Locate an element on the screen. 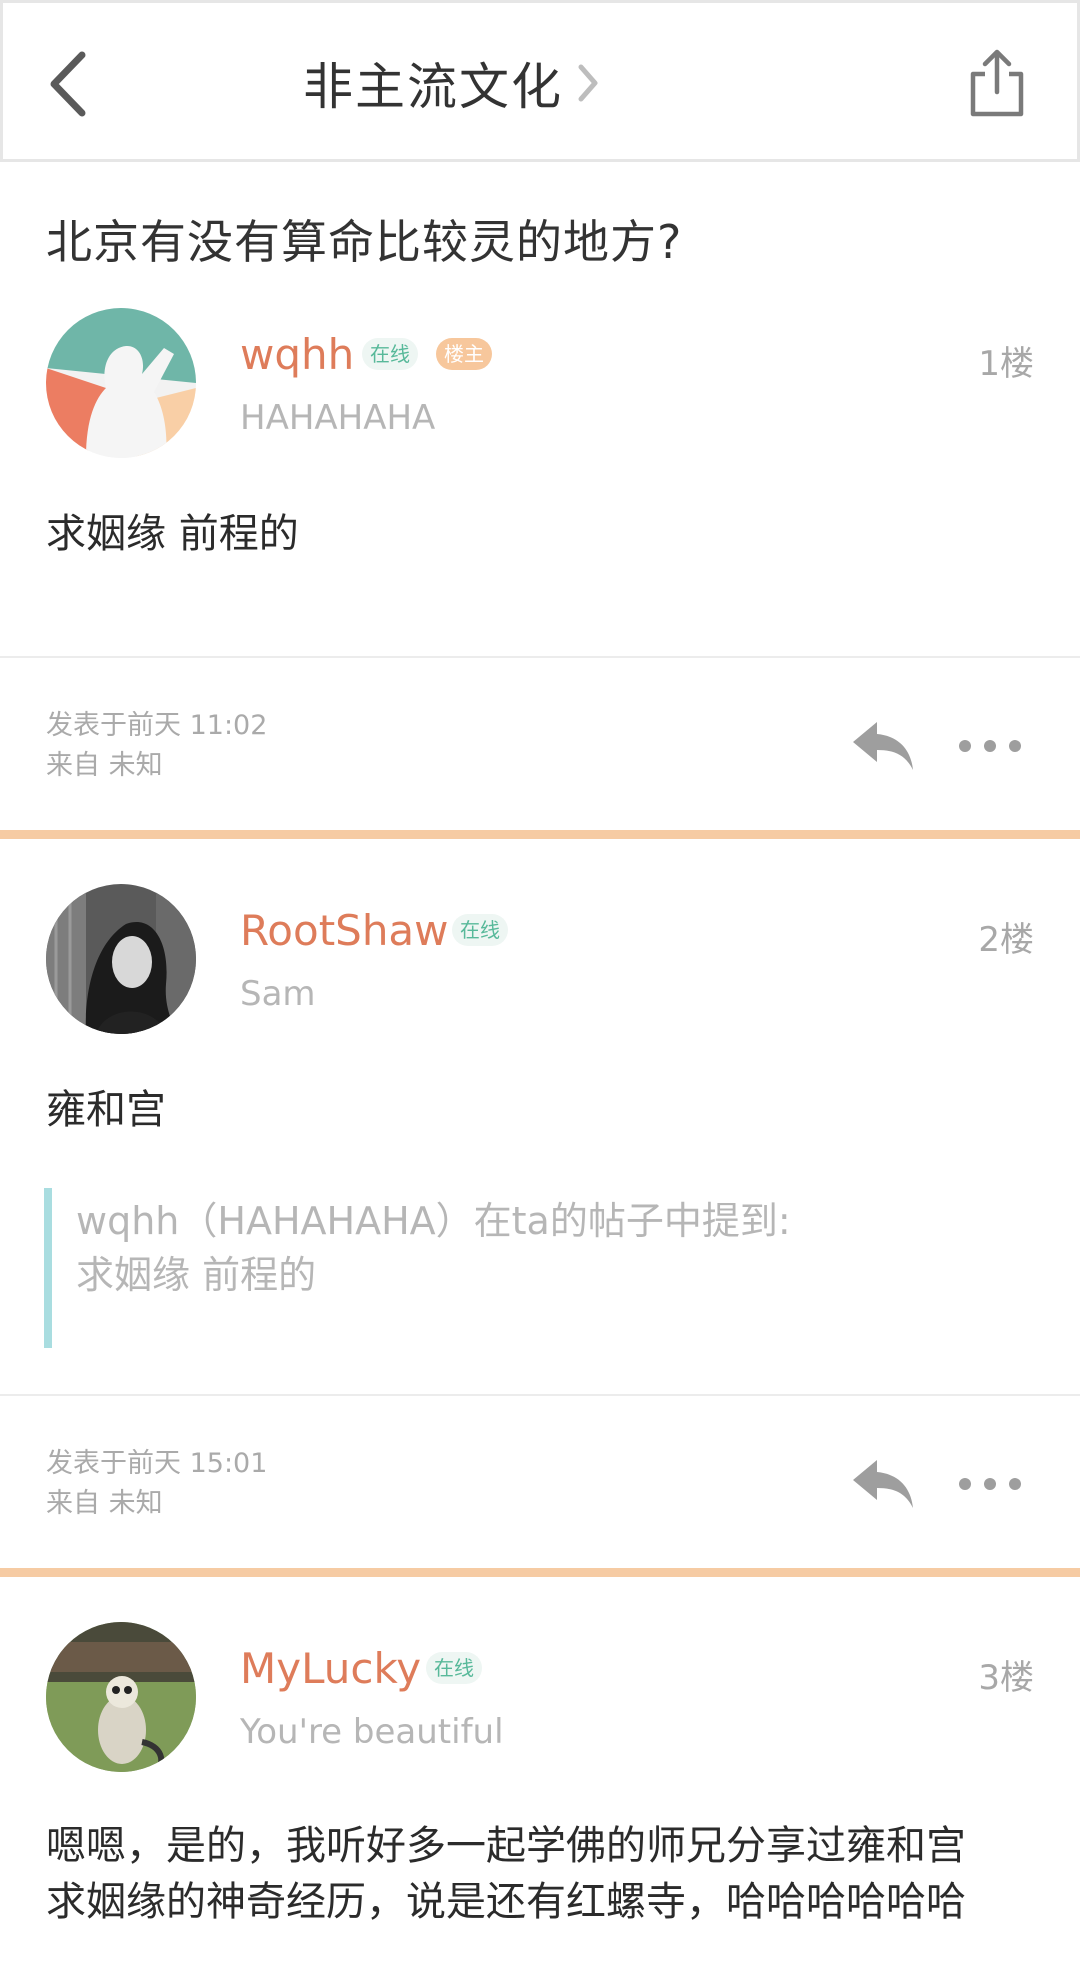 This screenshot has width=1080, height=1969. floor-number: 3楼 is located at coordinates (1006, 1678).